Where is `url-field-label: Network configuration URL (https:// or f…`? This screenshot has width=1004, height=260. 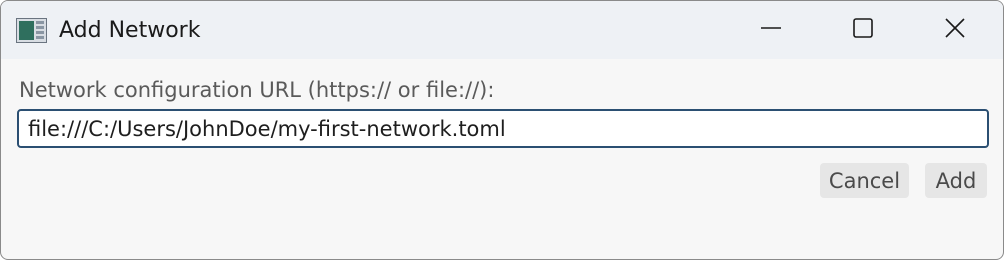 url-field-label: Network configuration URL (https:// or f… is located at coordinates (257, 90).